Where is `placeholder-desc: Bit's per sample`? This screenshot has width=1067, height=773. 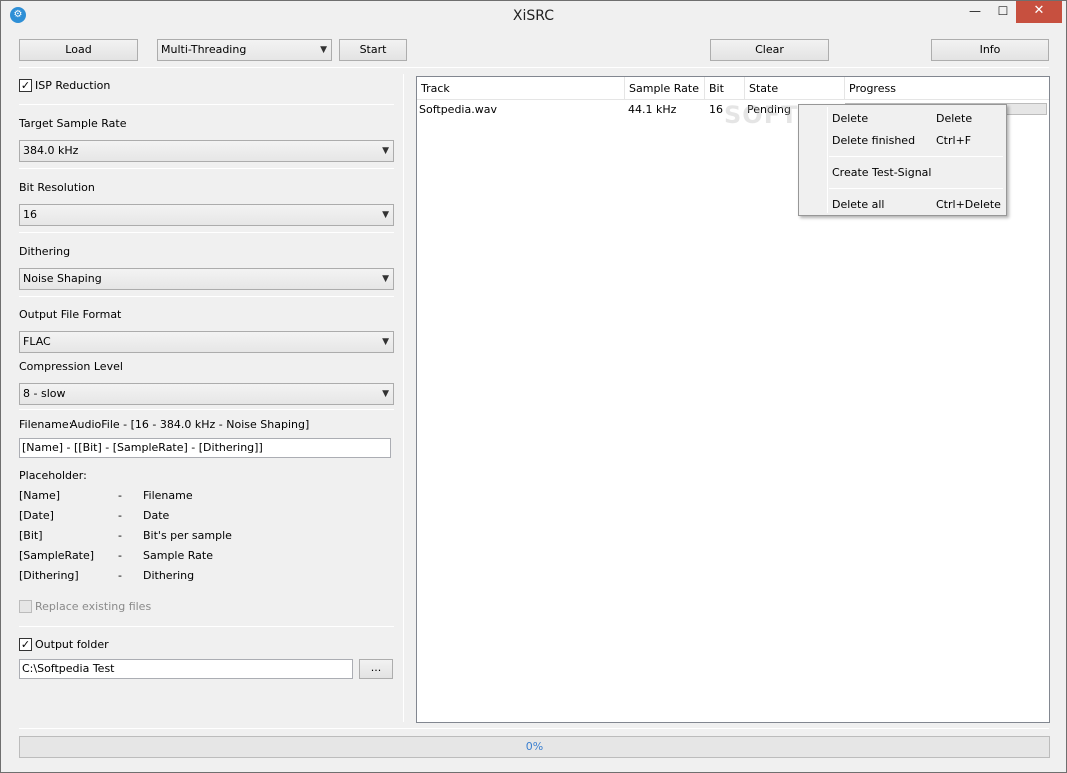 placeholder-desc: Bit's per sample is located at coordinates (187, 535).